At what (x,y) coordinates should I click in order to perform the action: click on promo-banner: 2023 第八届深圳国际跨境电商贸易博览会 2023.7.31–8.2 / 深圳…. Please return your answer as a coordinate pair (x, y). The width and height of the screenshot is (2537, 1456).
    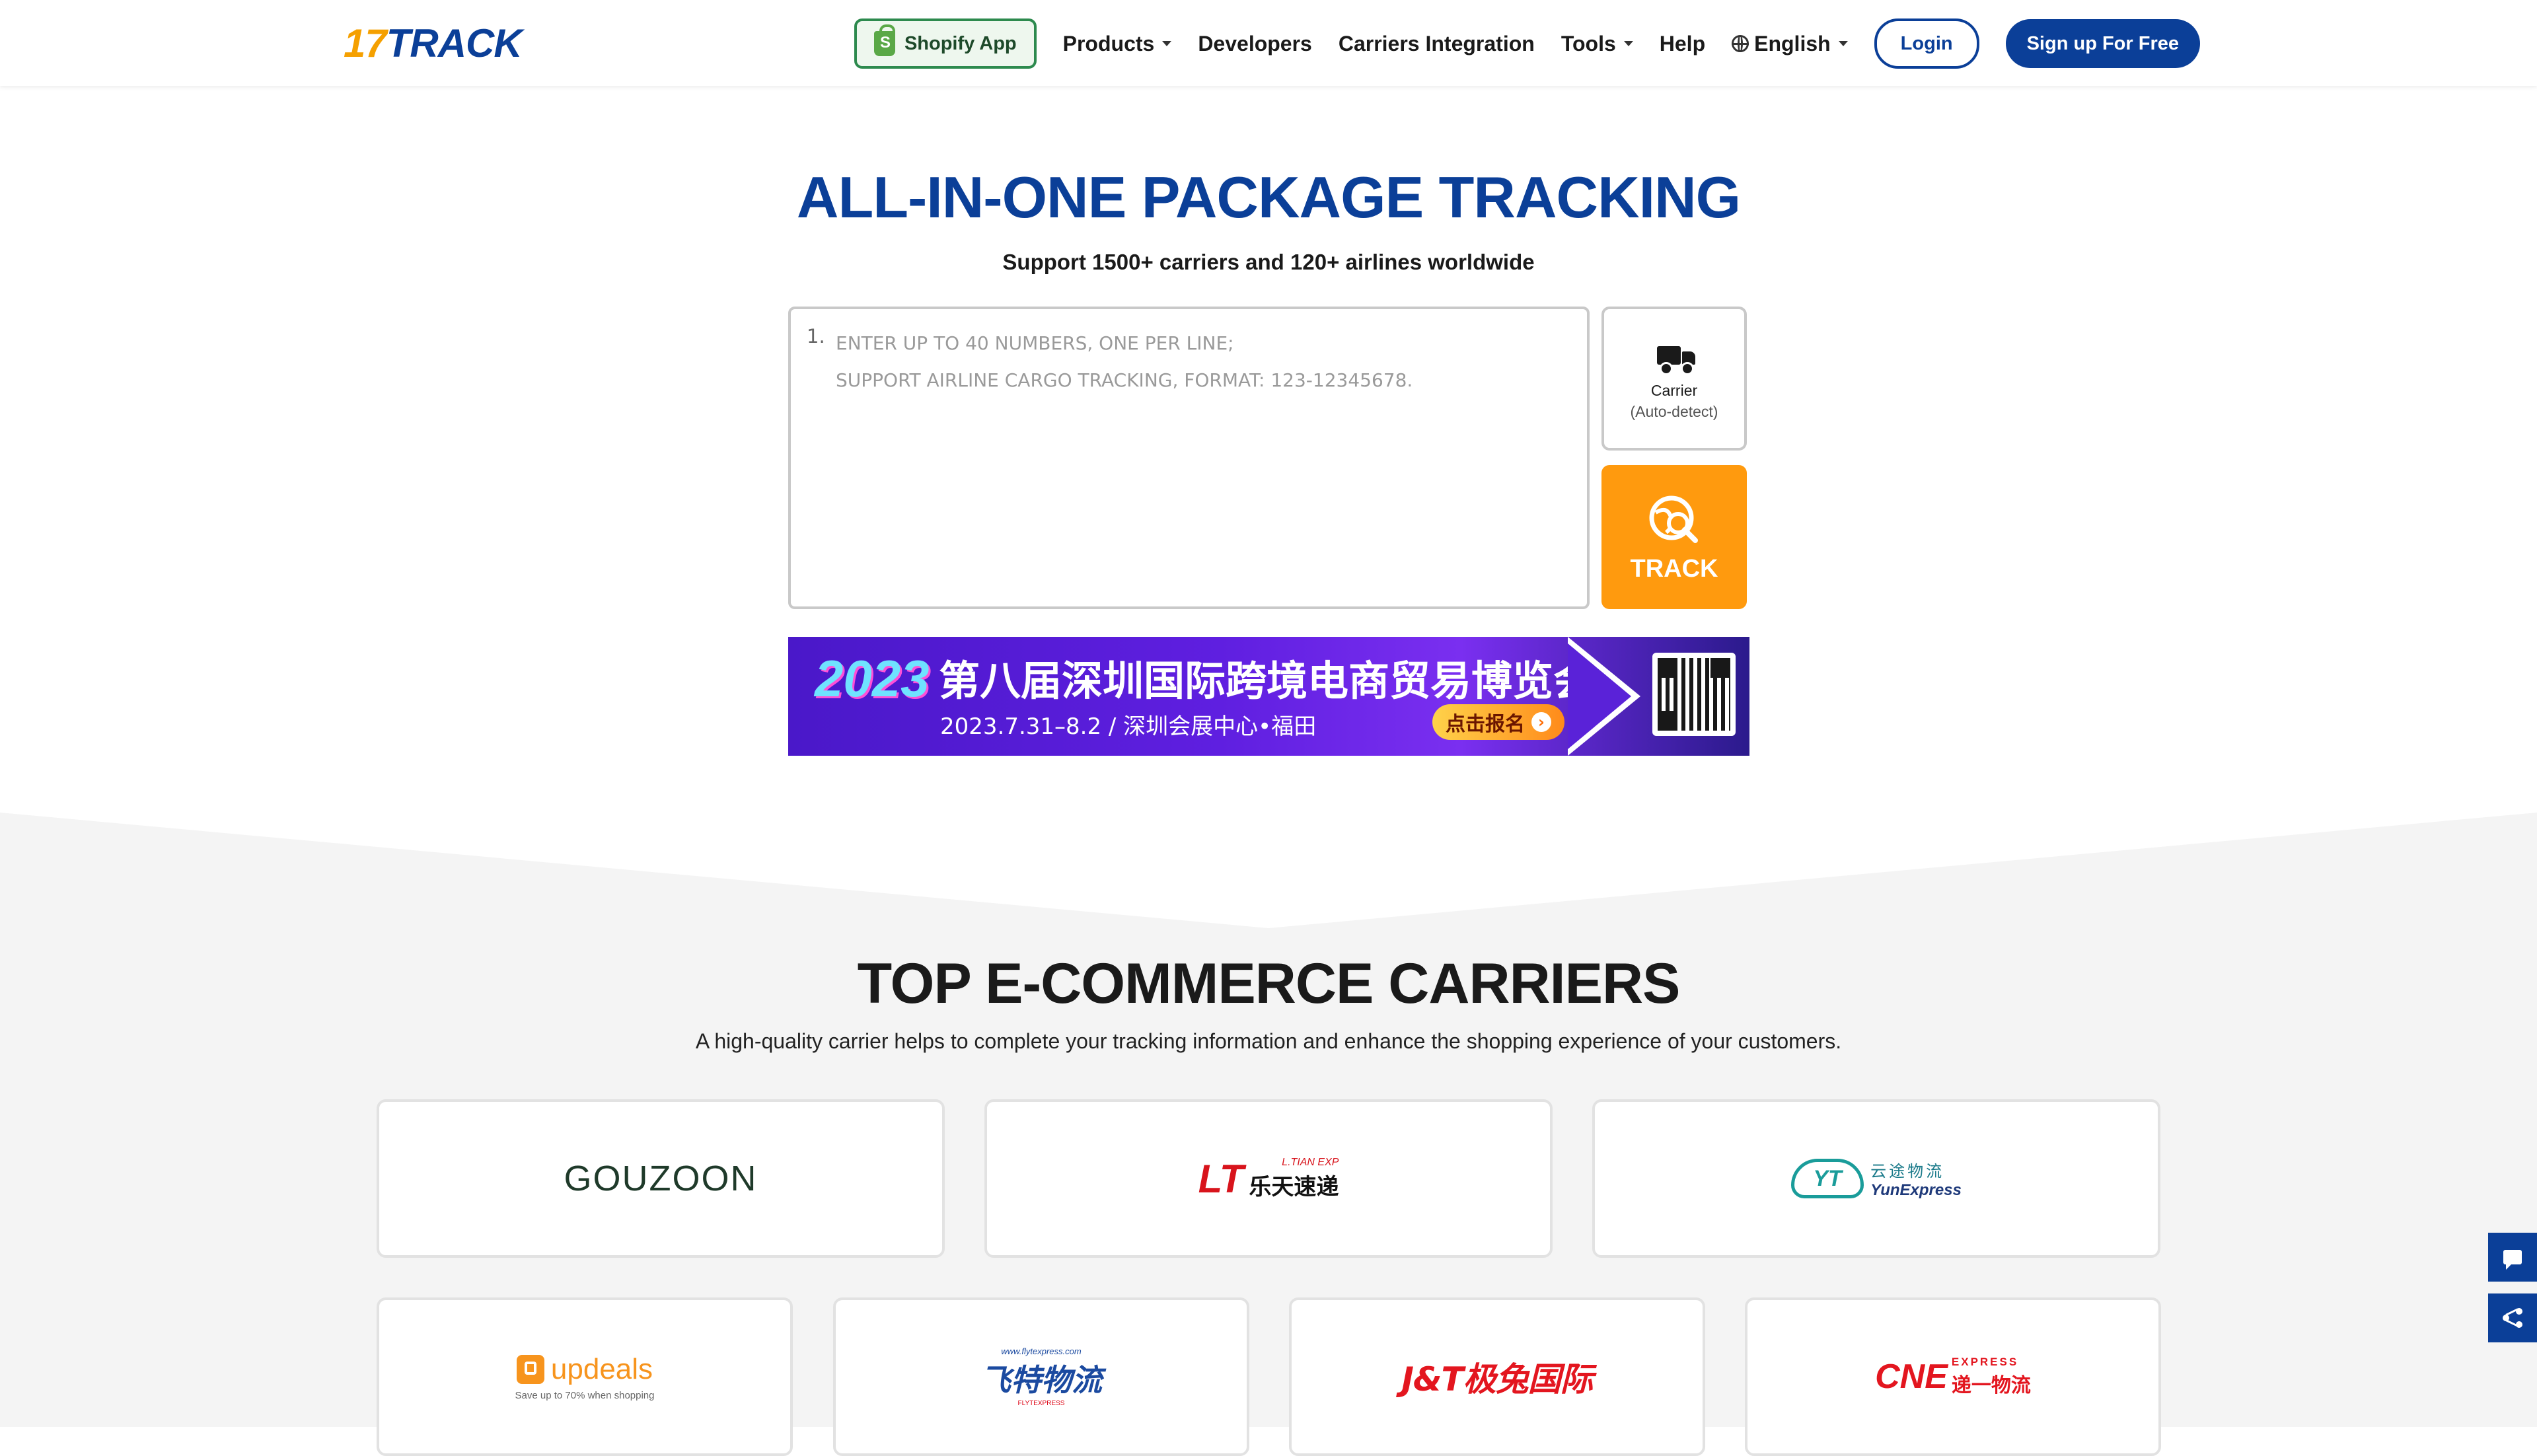
    Looking at the image, I should click on (1268, 696).